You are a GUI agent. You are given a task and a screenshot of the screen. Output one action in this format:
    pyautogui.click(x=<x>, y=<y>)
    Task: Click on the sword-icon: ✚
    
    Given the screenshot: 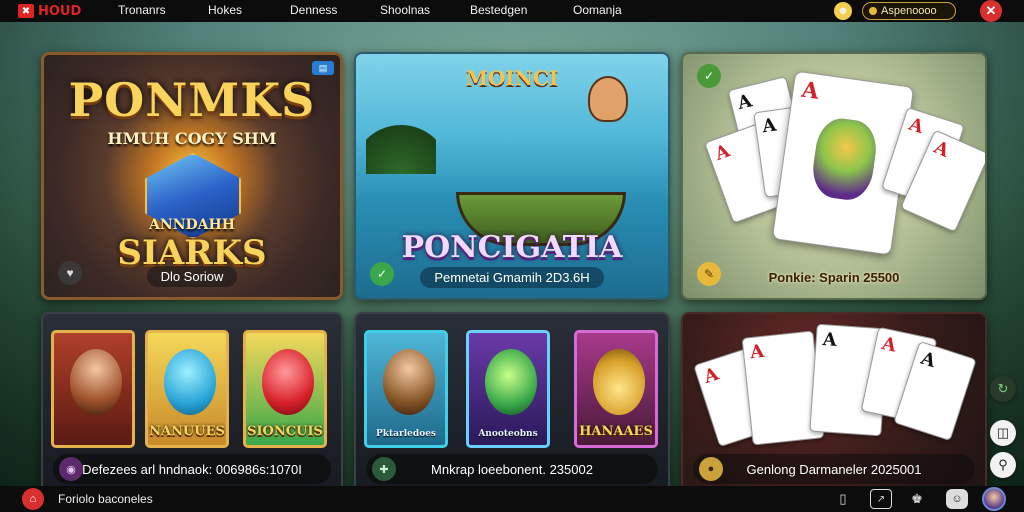 What is the action you would take?
    pyautogui.click(x=384, y=469)
    